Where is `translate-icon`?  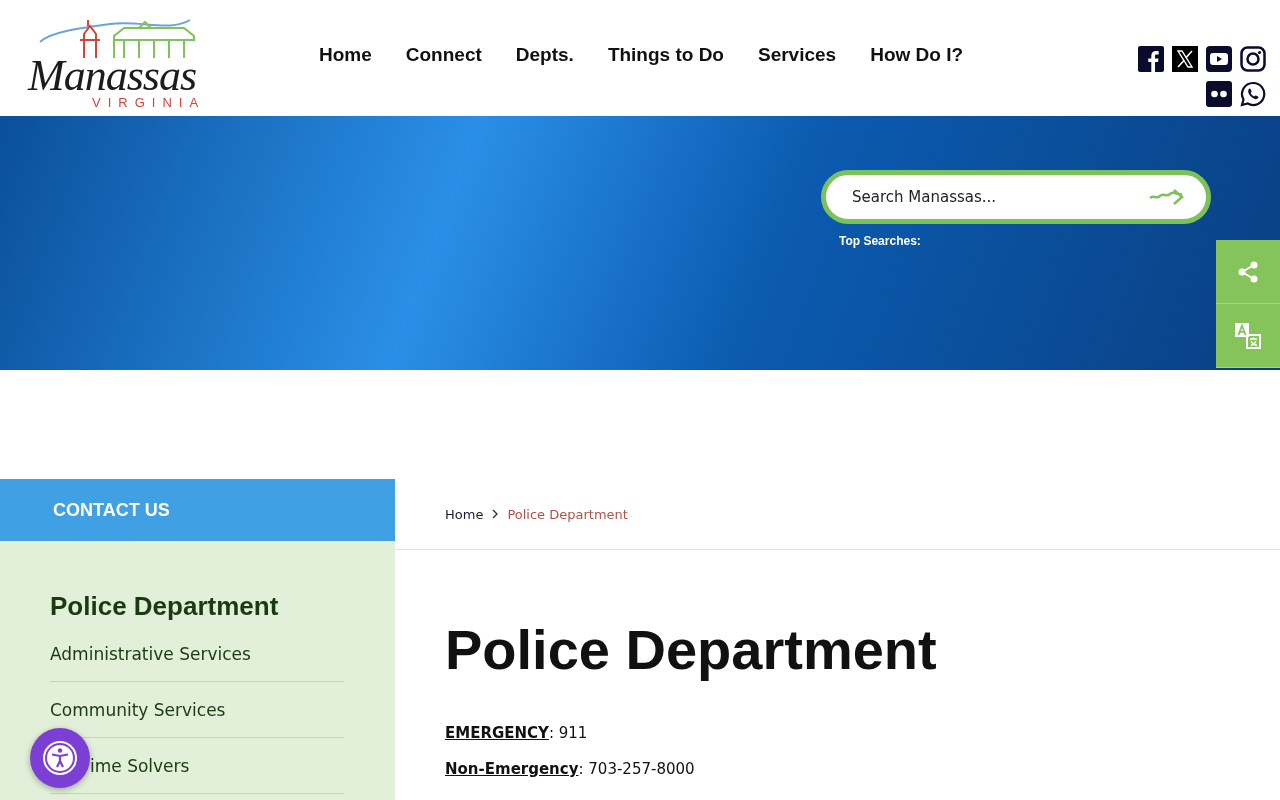 translate-icon is located at coordinates (1248, 335).